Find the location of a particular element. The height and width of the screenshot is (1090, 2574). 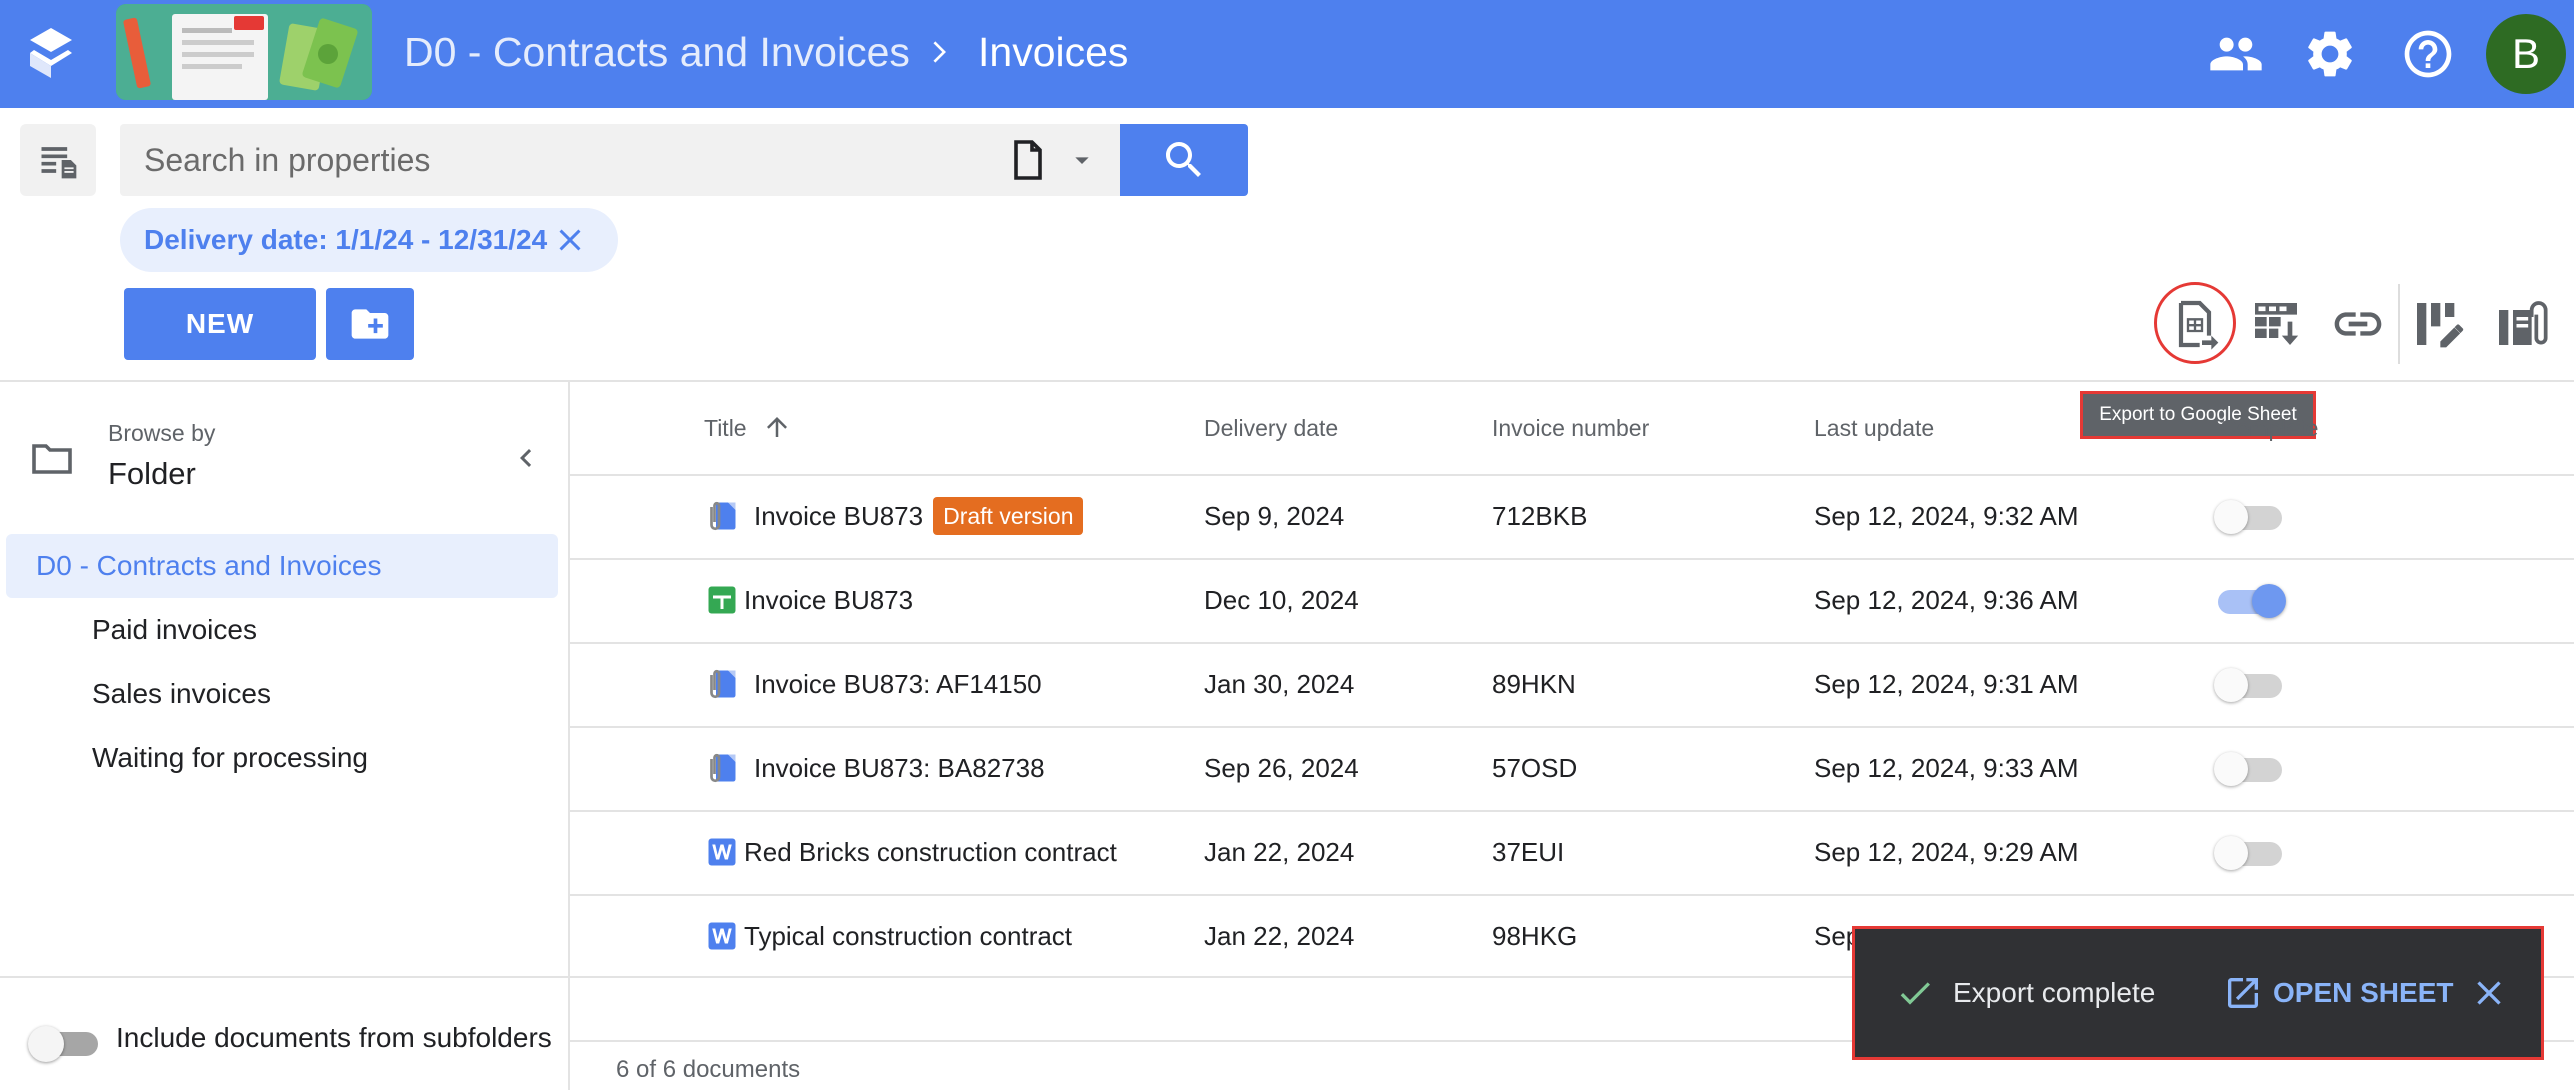

sidebar-footer-divider is located at coordinates (284, 977).